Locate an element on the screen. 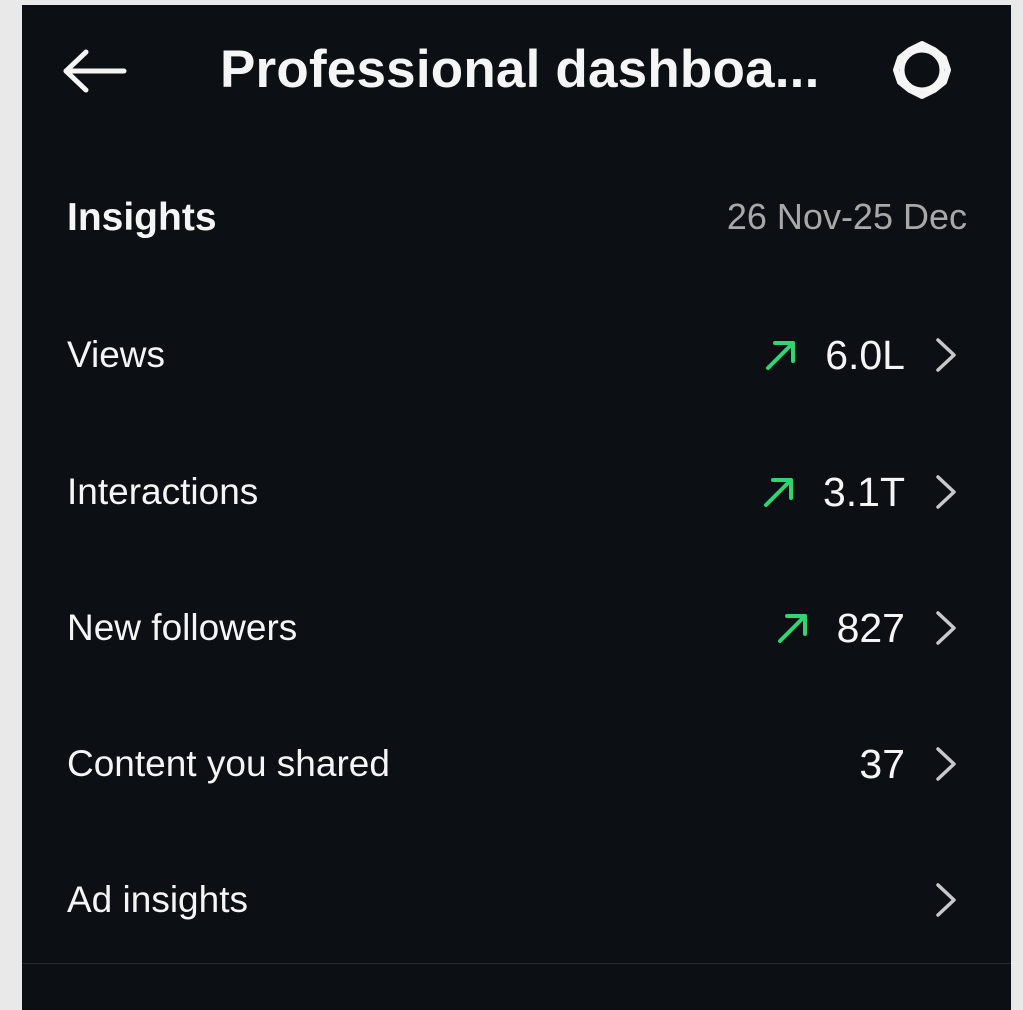  insight-row-content-you-shared: Content you shared 37 is located at coordinates (516, 764).